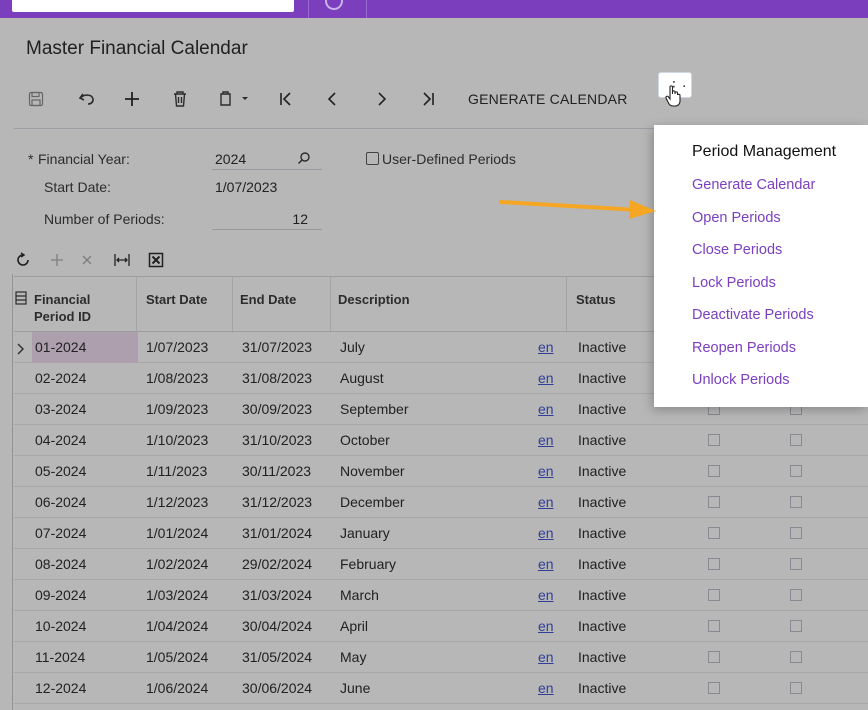 The width and height of the screenshot is (868, 710). Describe the element at coordinates (122, 260) in the screenshot. I see `fit-columns-icon` at that location.